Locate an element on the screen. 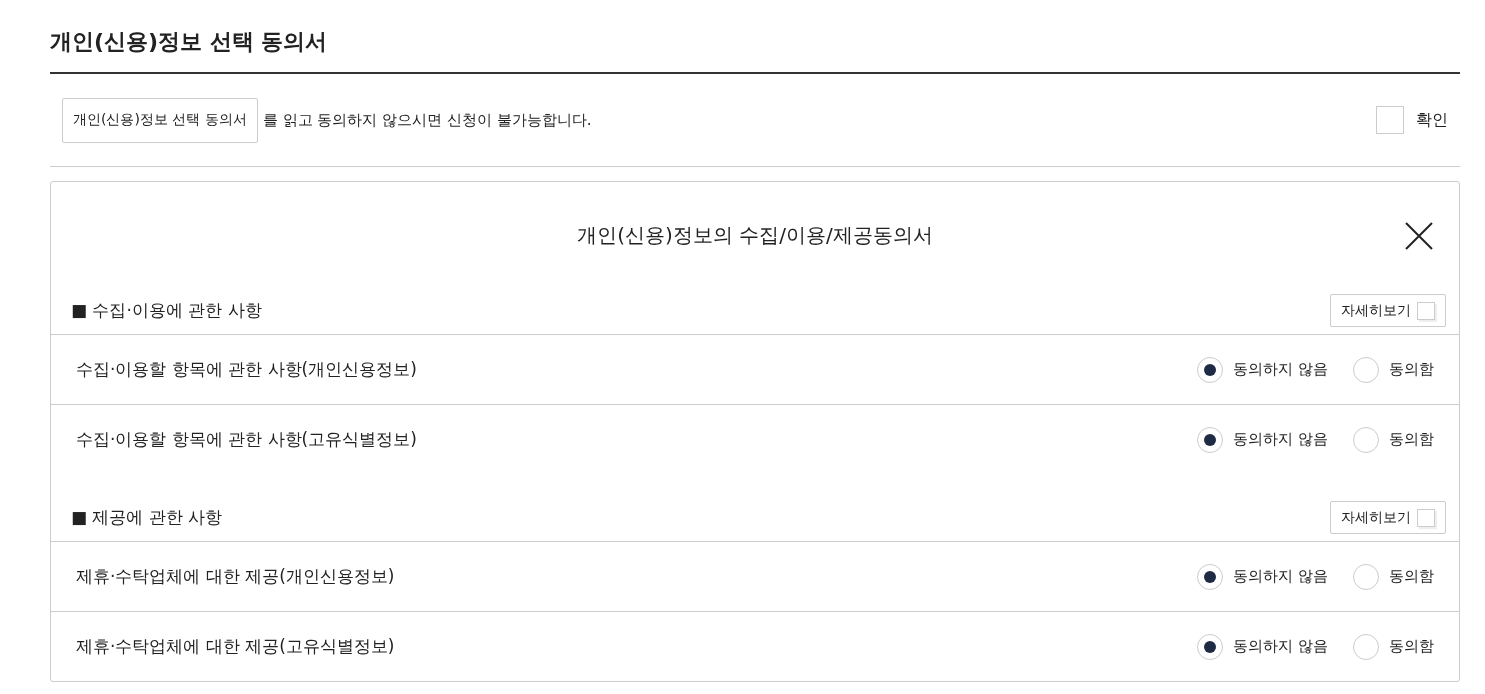  consent-item-label: 제휴·수탁업체에 대한 제공(개인신용정보) is located at coordinates (235, 576).